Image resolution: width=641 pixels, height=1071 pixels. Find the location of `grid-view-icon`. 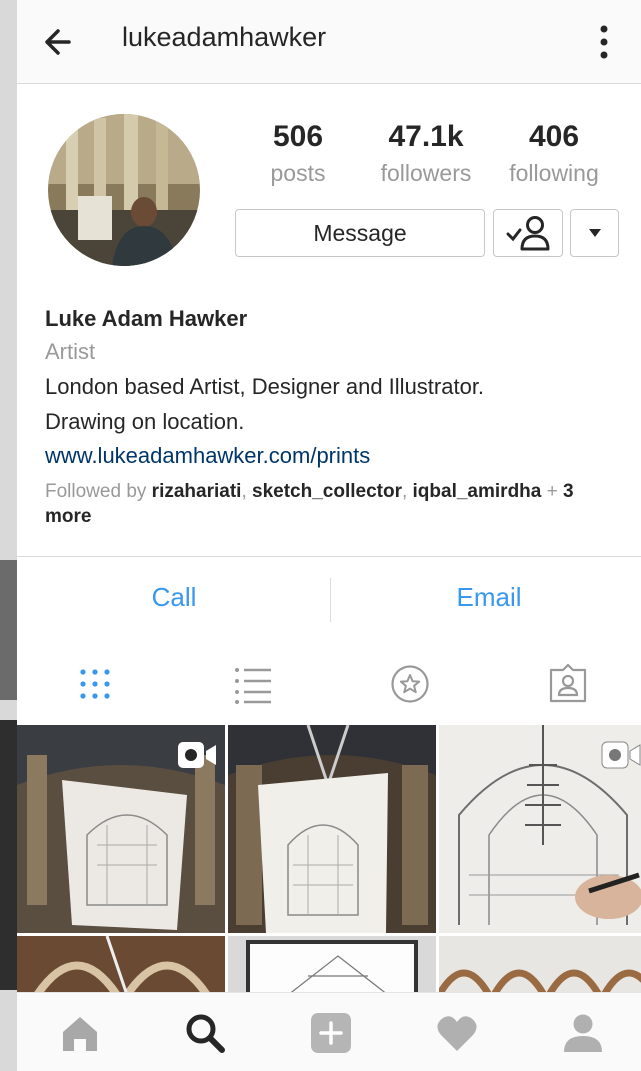

grid-view-icon is located at coordinates (95, 684).